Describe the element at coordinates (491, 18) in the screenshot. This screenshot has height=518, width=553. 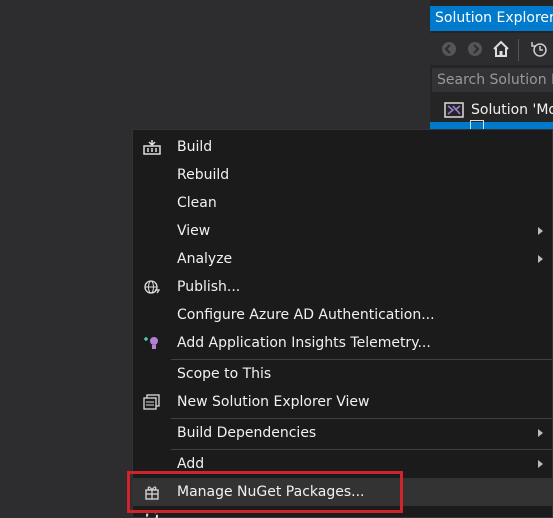
I see `solution-explorer-title: Solution Explorer` at that location.